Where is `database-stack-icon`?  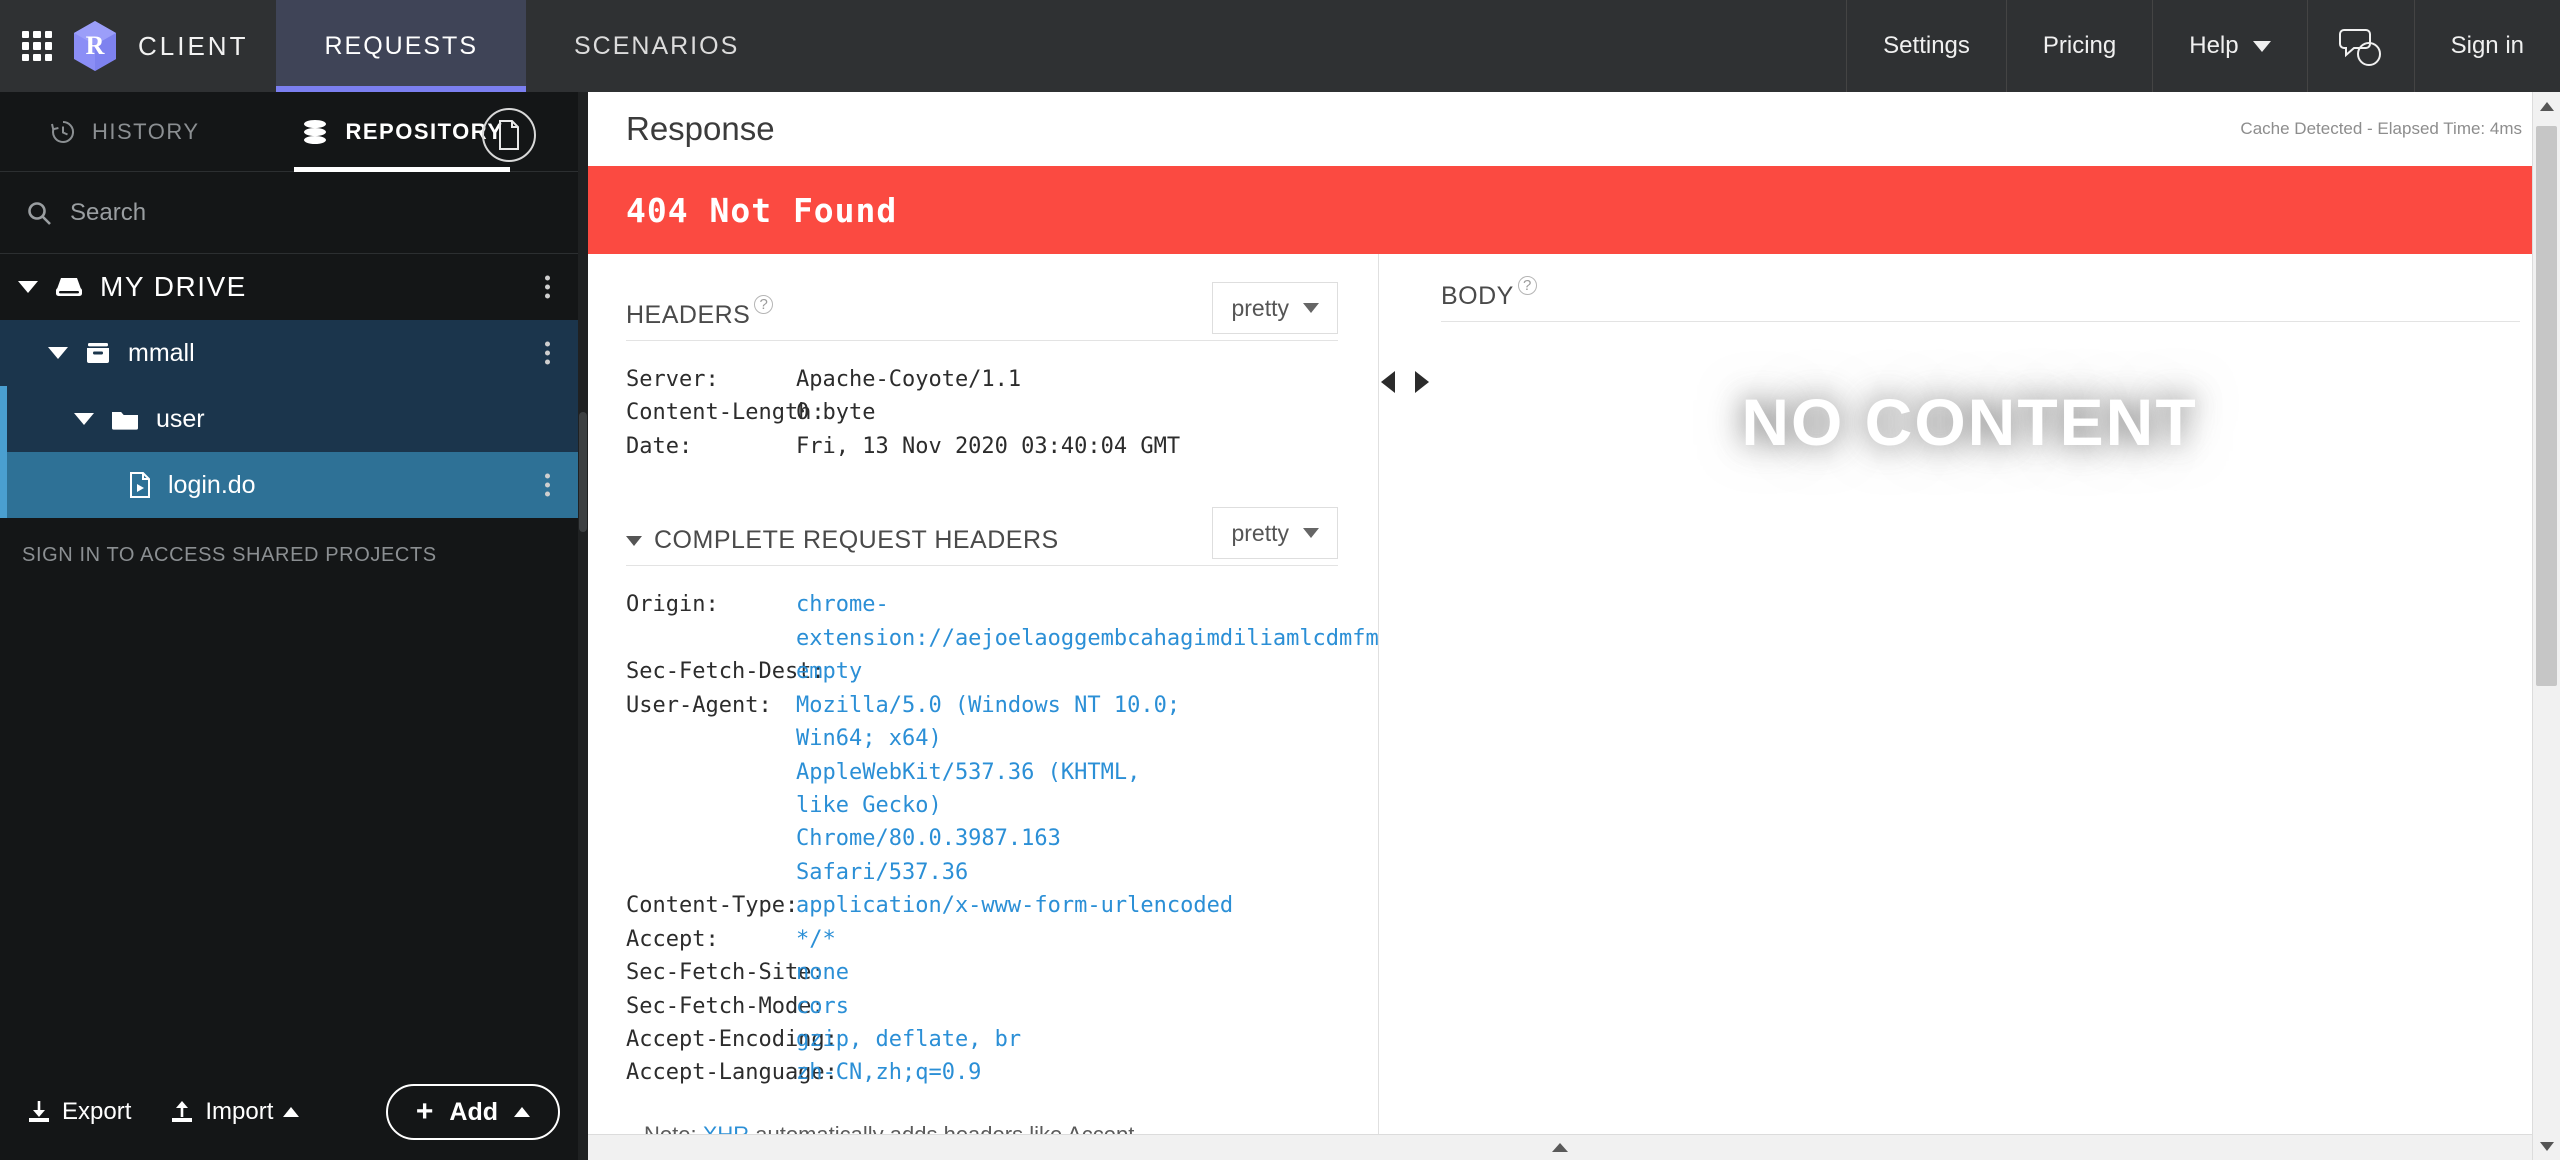
database-stack-icon is located at coordinates (314, 131).